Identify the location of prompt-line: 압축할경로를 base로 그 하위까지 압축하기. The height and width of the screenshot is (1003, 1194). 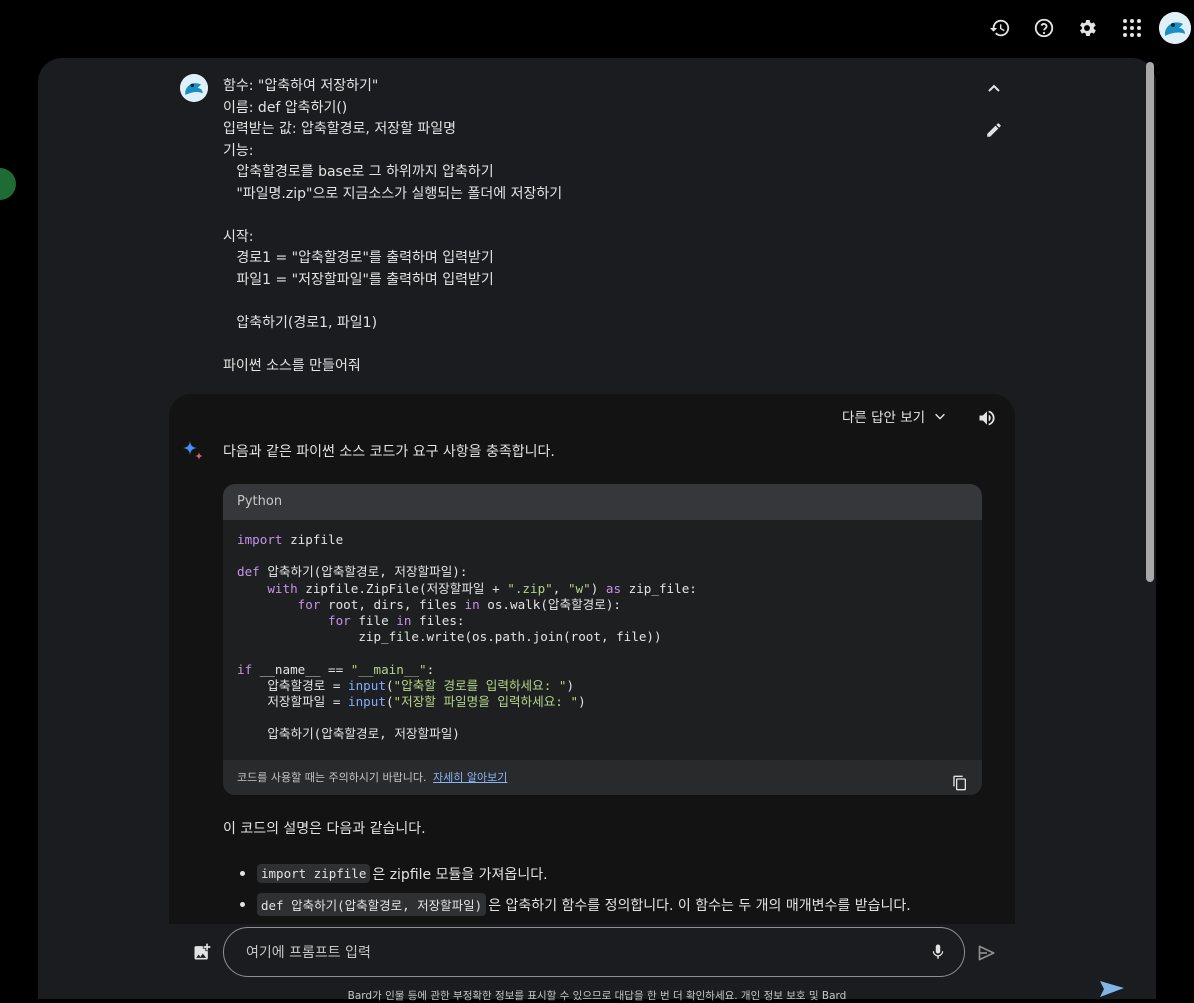
(358, 172).